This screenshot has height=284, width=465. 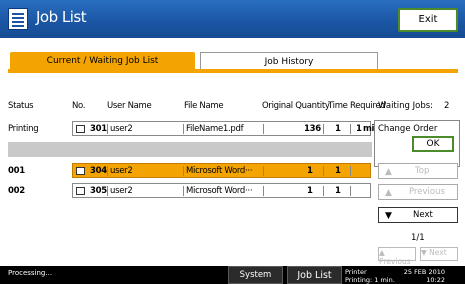 I want to click on page-next-label: Next, so click(x=438, y=252).